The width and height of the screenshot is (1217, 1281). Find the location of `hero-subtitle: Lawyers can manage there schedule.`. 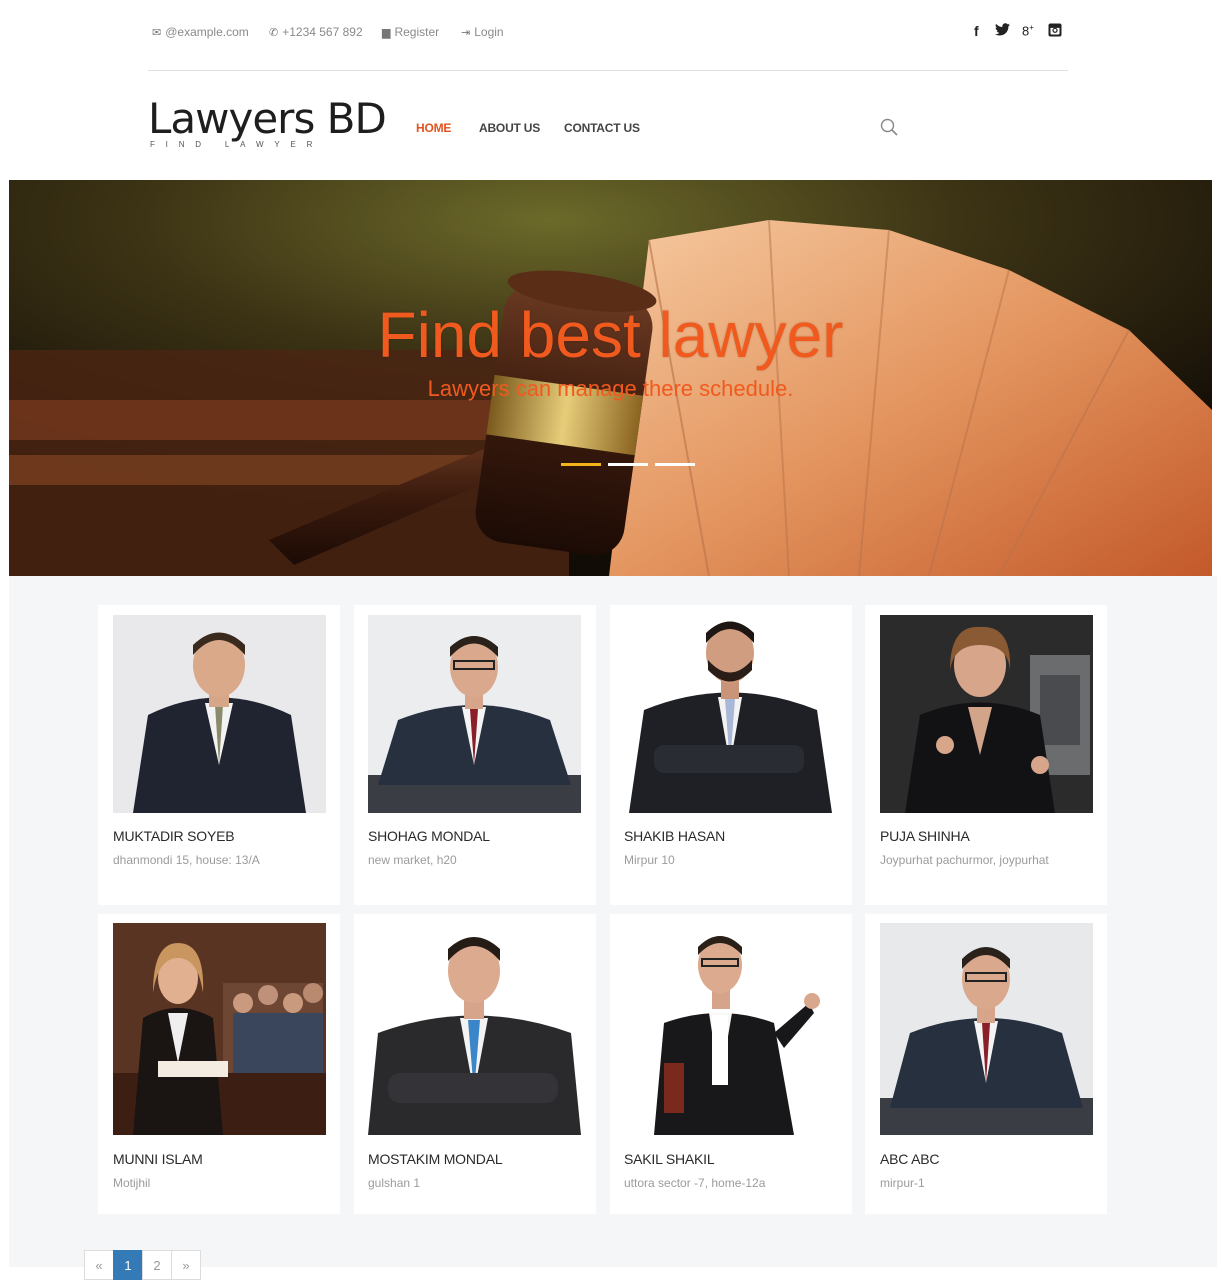

hero-subtitle: Lawyers can manage there schedule. is located at coordinates (610, 388).